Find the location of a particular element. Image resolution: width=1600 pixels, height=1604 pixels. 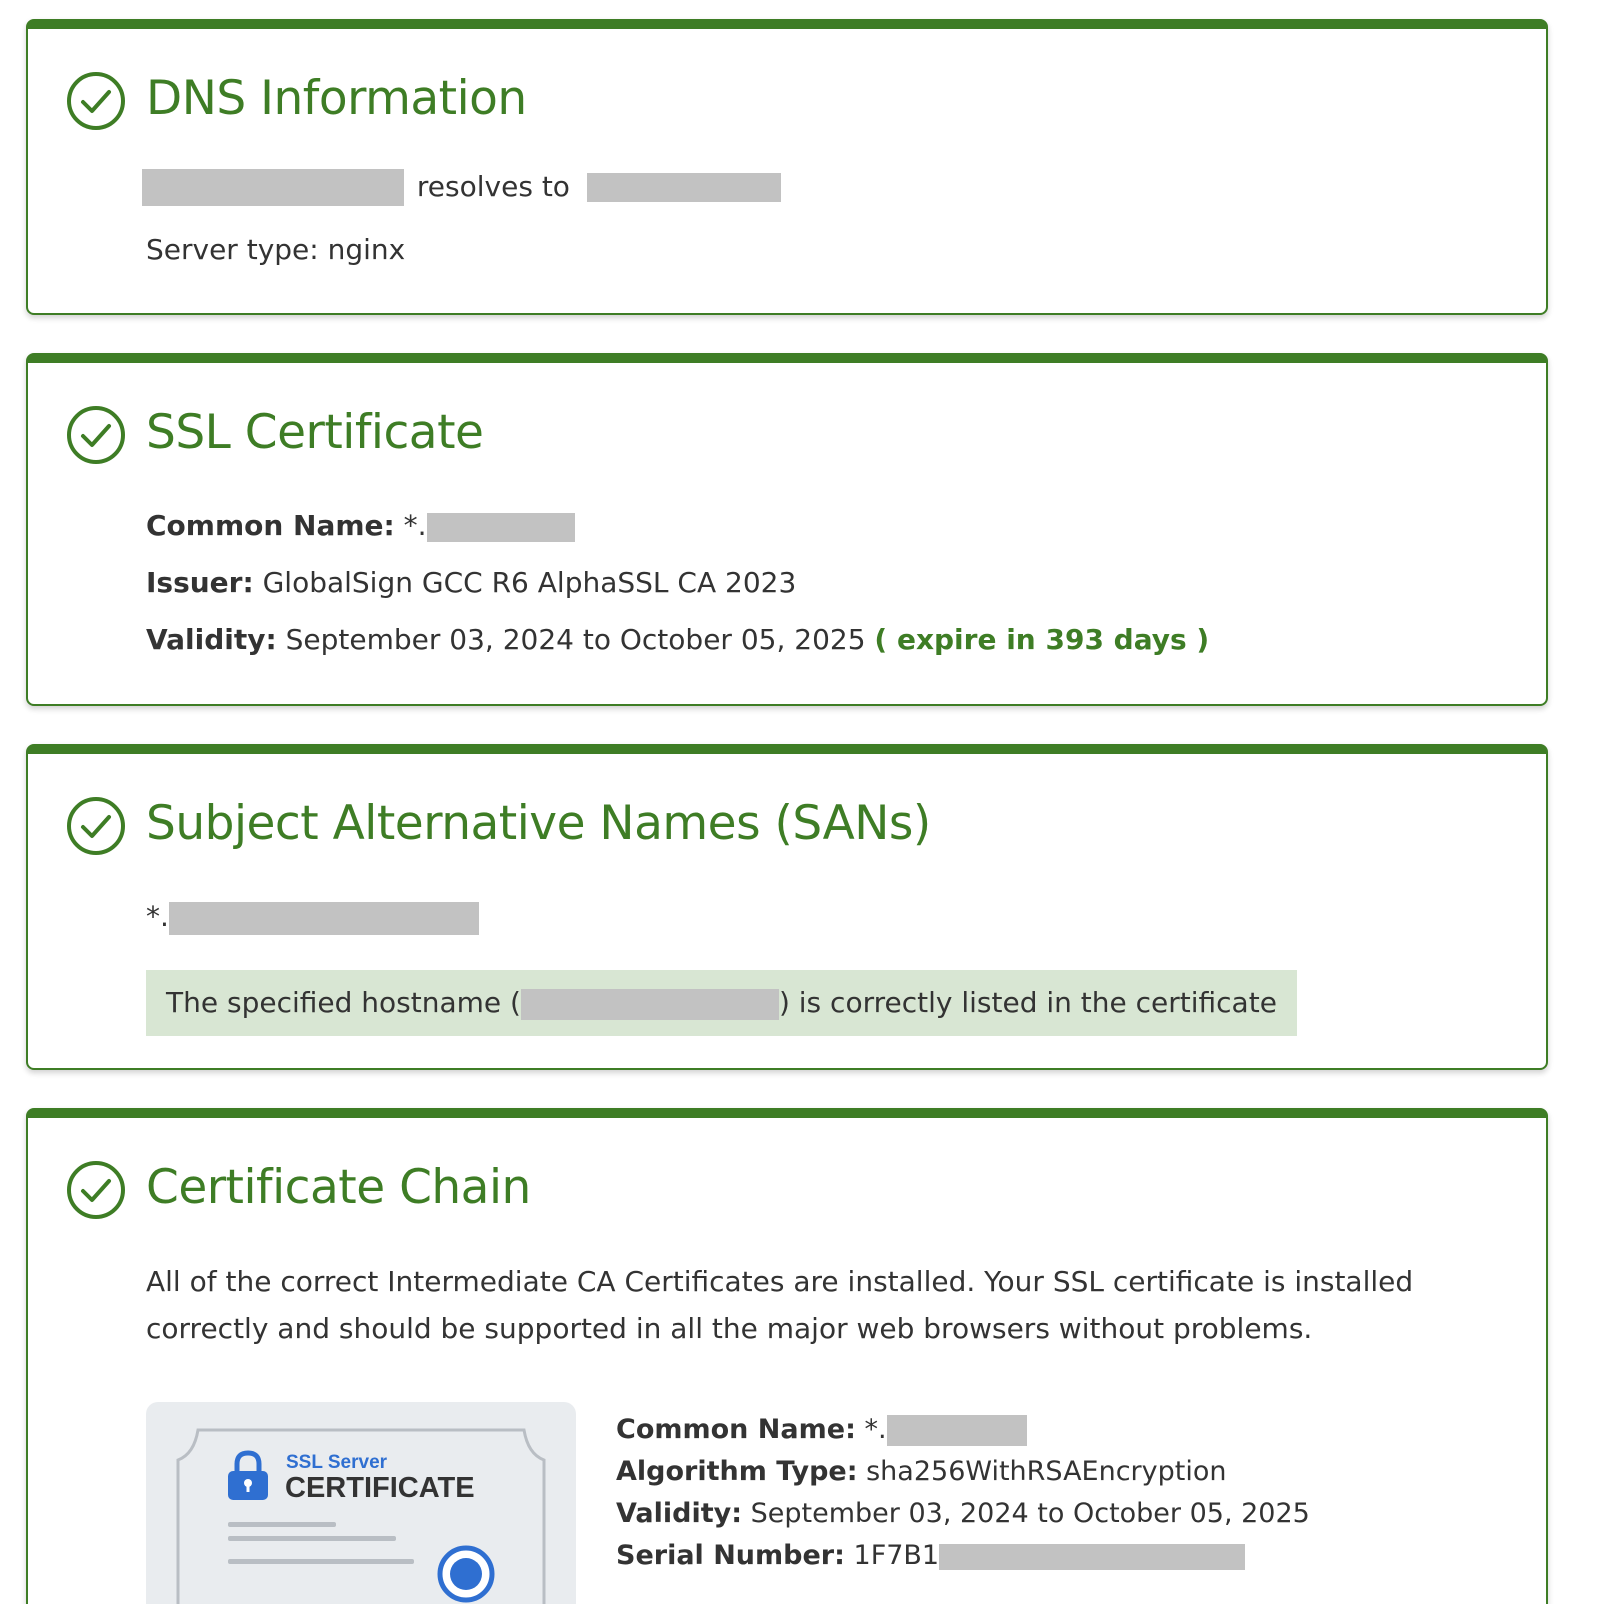

algorithm-value: sha256WithRSAEncryption is located at coordinates (1046, 1471).